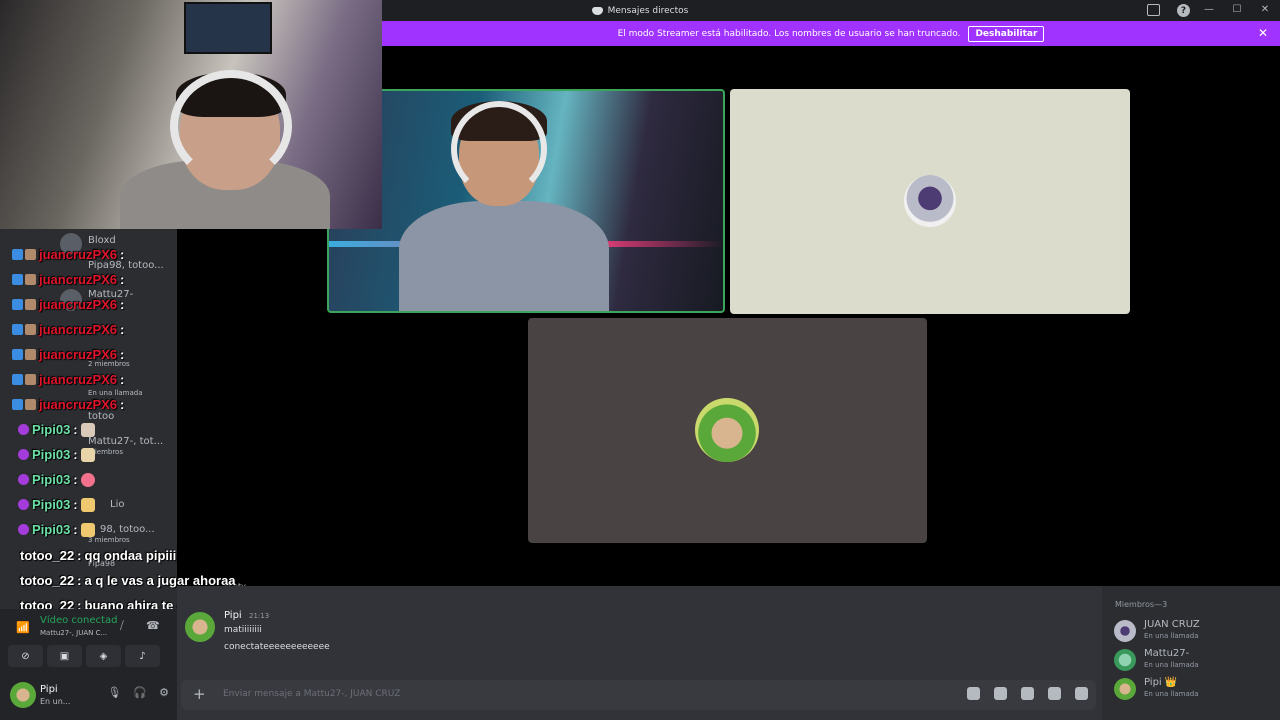 The height and width of the screenshot is (720, 1280). What do you see at coordinates (64, 656) in the screenshot?
I see `screen-share-icon: ▣` at bounding box center [64, 656].